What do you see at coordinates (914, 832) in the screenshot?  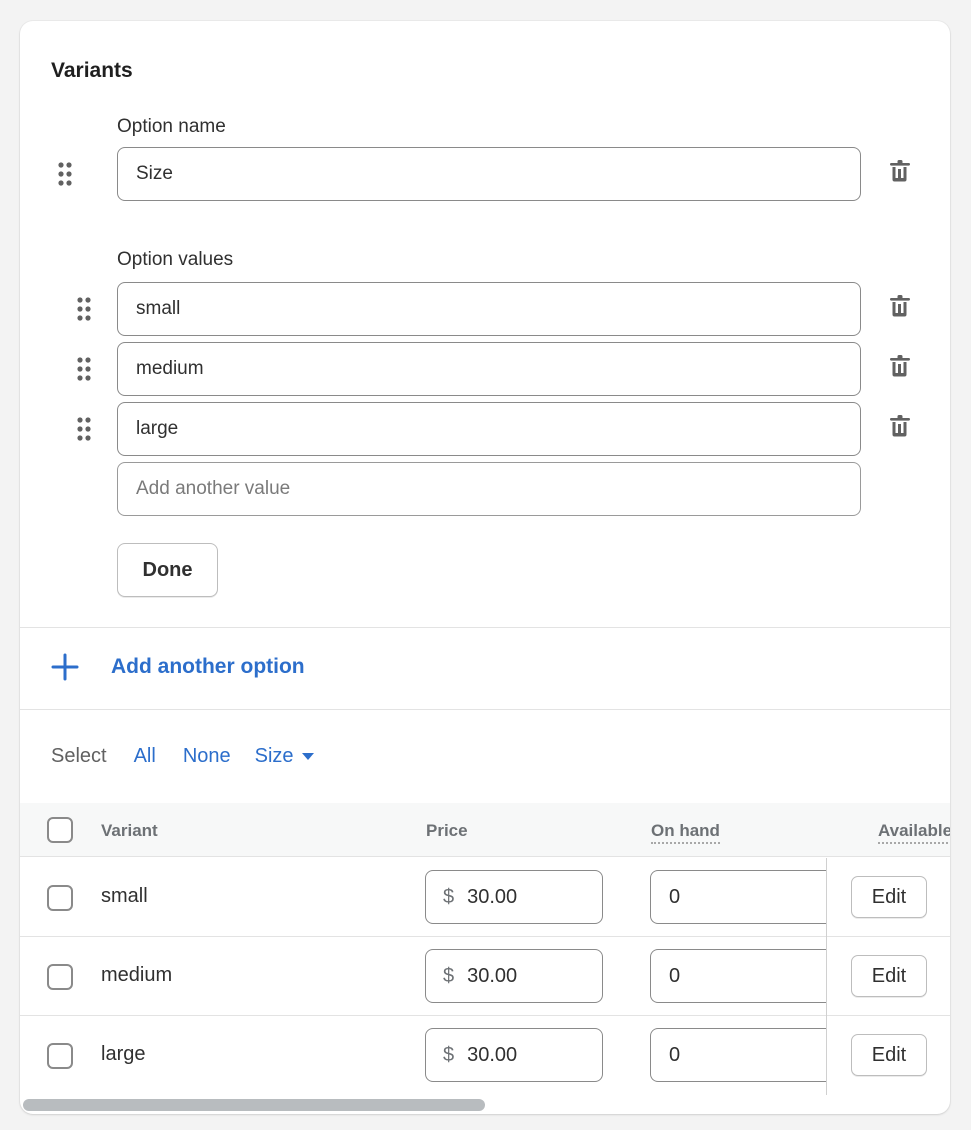 I see `header-available: Available` at bounding box center [914, 832].